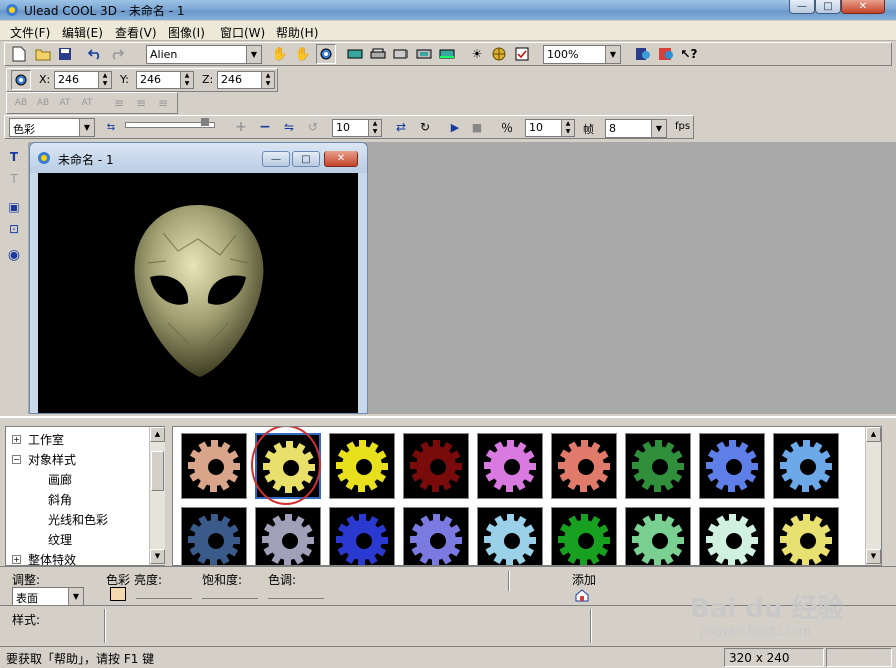 The height and width of the screenshot is (668, 896). What do you see at coordinates (276, 159) in the screenshot?
I see `doc-minimize-button: —` at bounding box center [276, 159].